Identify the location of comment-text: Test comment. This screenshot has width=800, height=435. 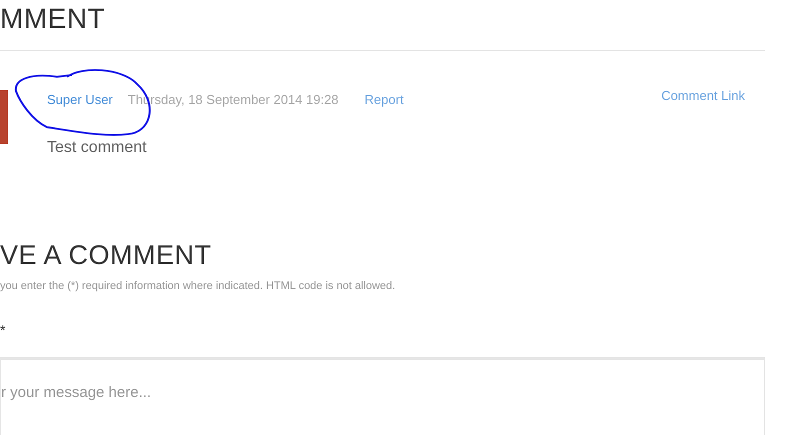
(97, 148).